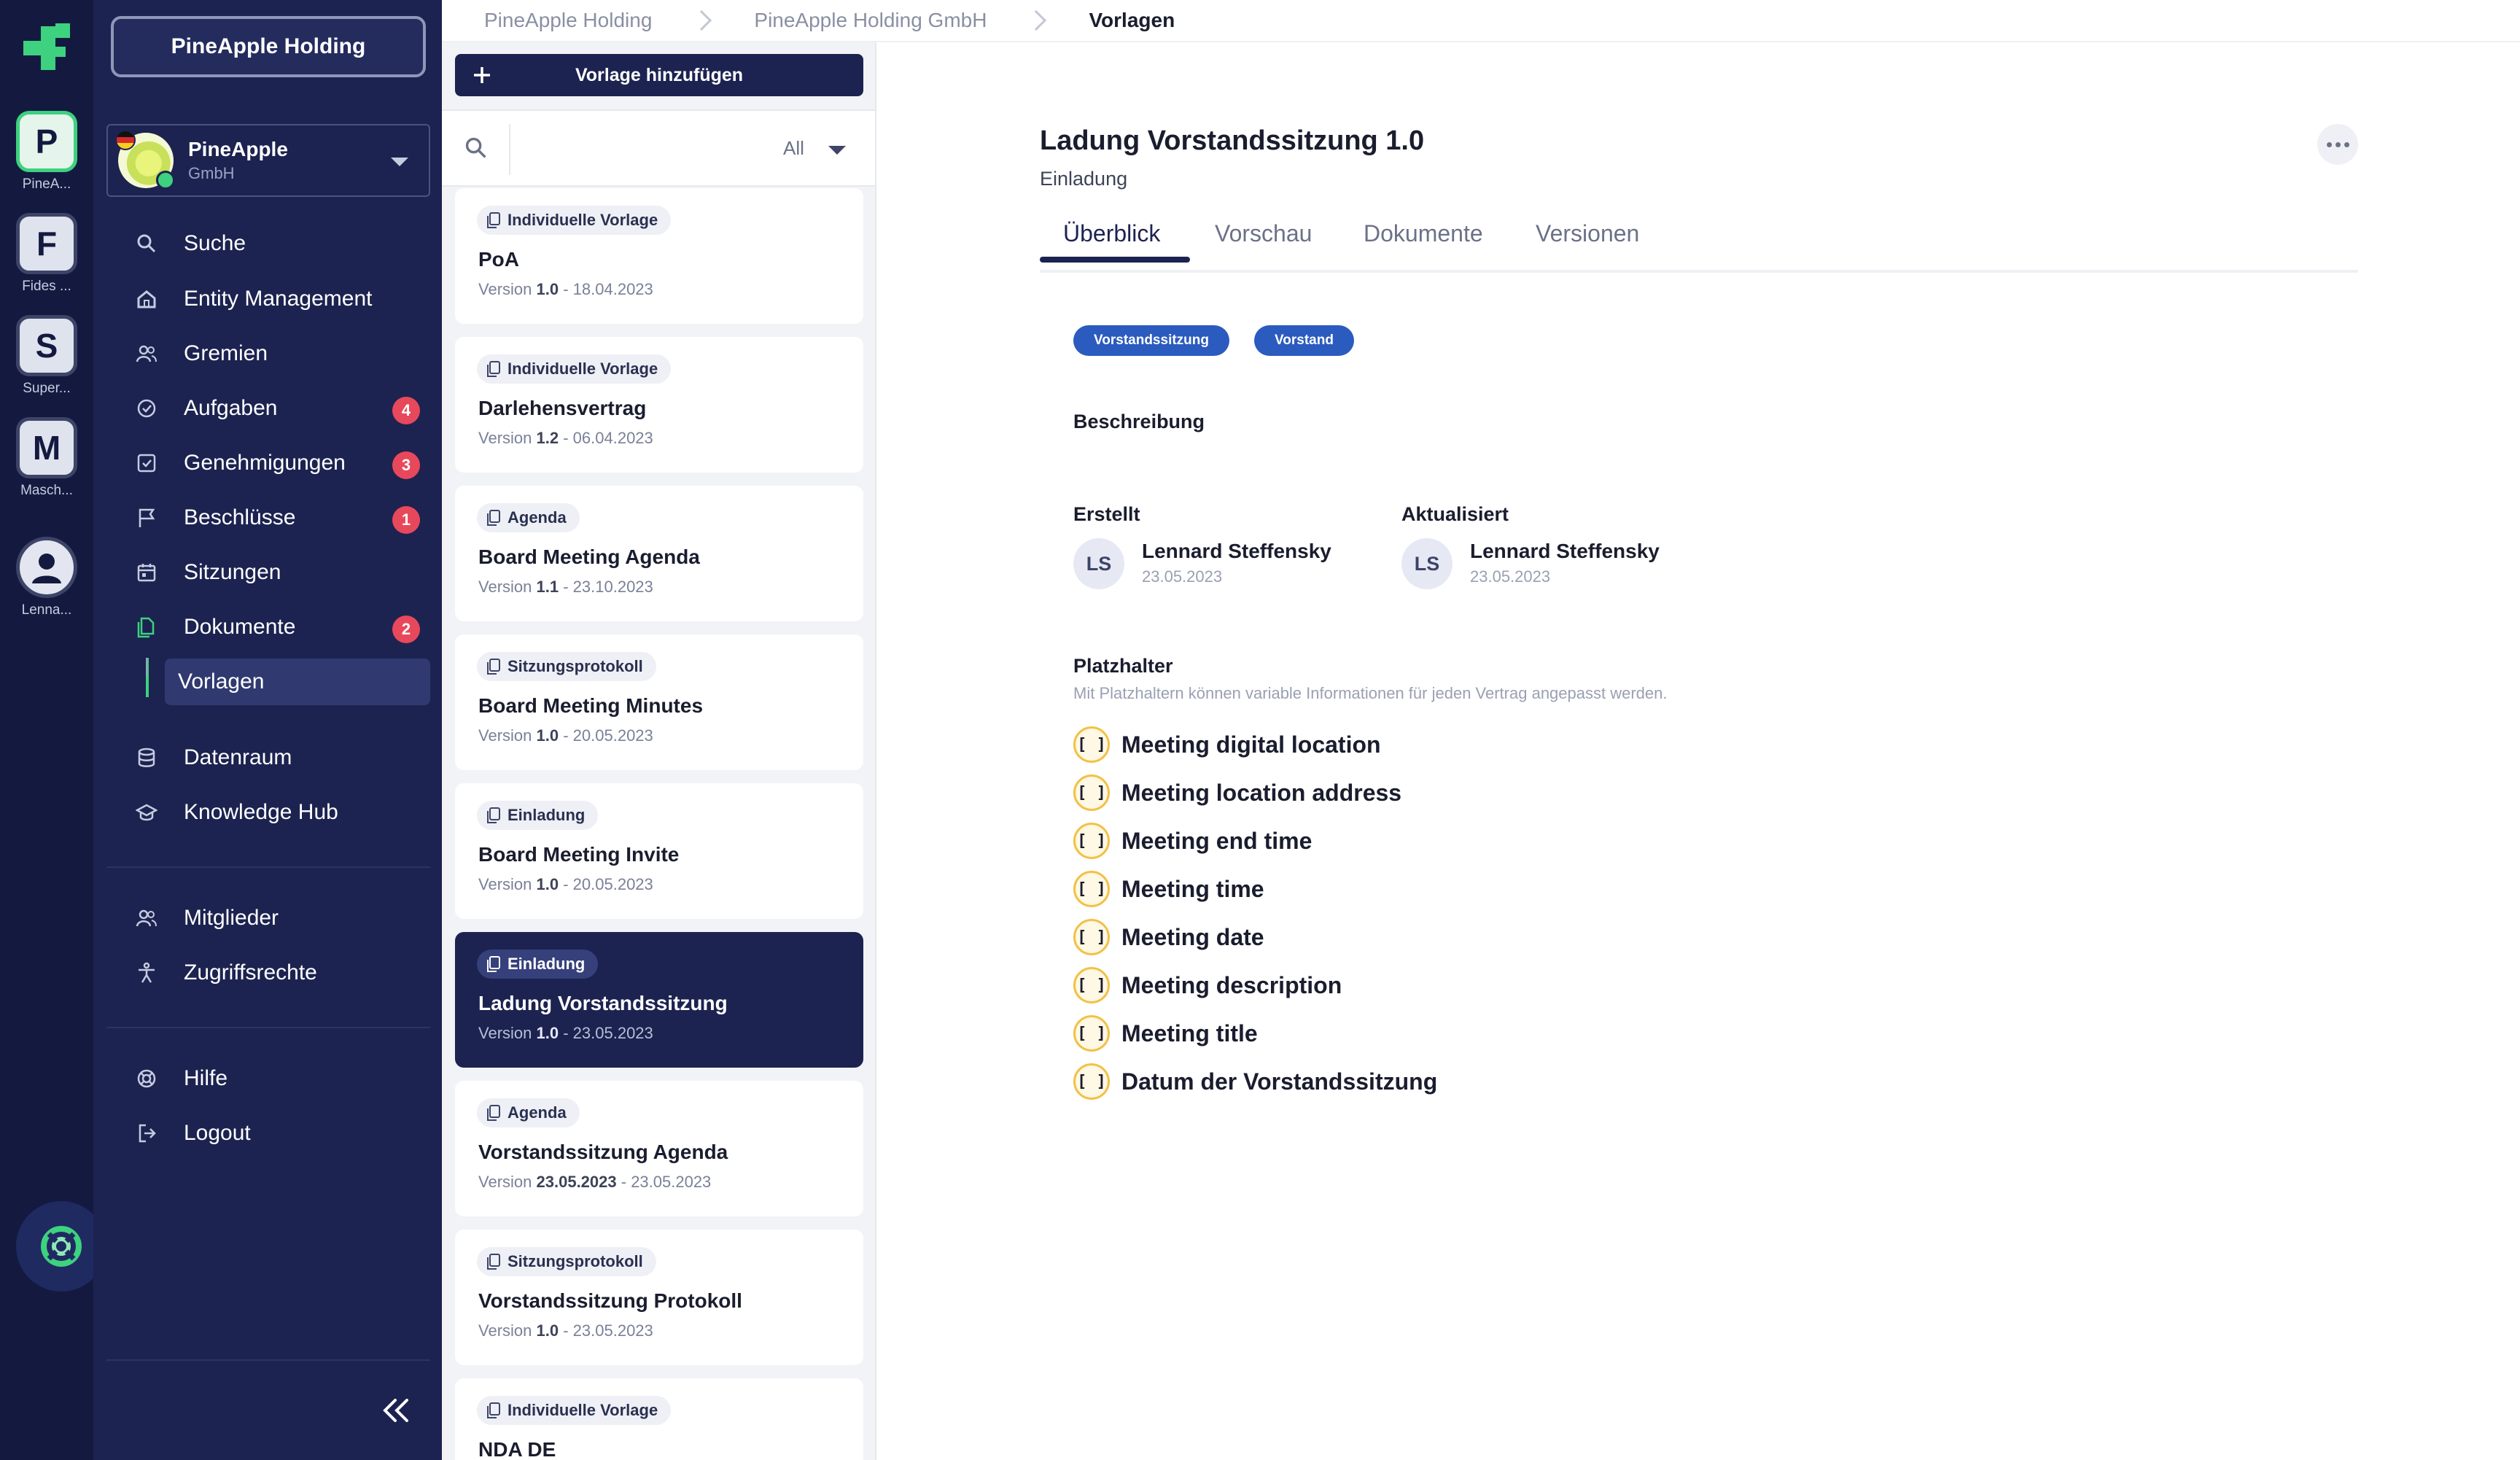  What do you see at coordinates (277, 463) in the screenshot?
I see `sidebar-item-genehmigungen: Genehmigungen 3` at bounding box center [277, 463].